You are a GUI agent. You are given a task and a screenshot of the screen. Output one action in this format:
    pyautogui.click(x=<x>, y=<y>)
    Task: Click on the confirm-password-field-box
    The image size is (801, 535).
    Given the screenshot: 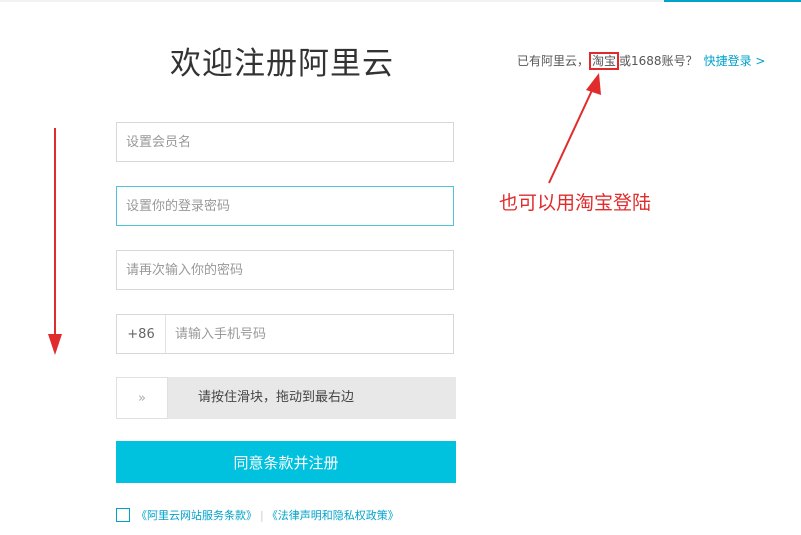 What is the action you would take?
    pyautogui.click(x=285, y=270)
    